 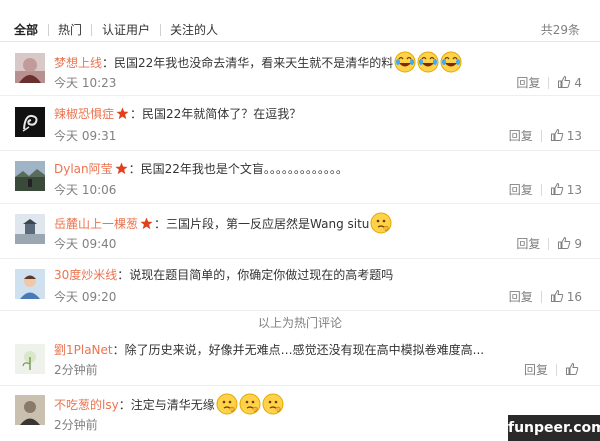 I want to click on comment-filter-tabs: 全部 热门 认证用户 关注的人 共29条, so click(x=300, y=21).